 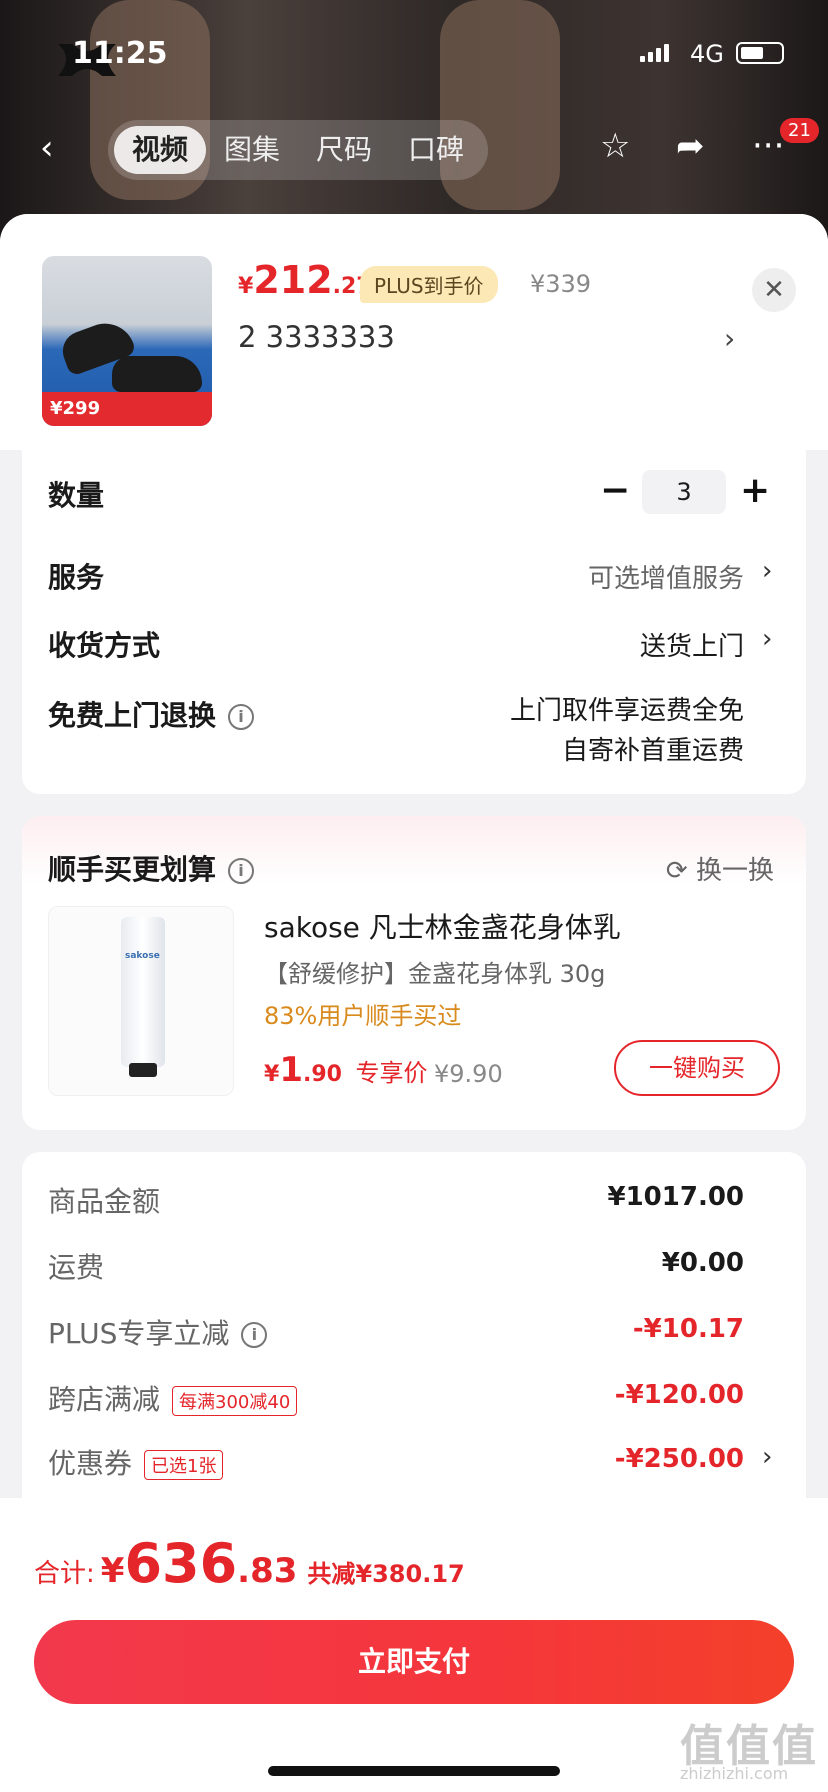 I want to click on free-return-label: 免费上门退换 i, so click(x=151, y=714).